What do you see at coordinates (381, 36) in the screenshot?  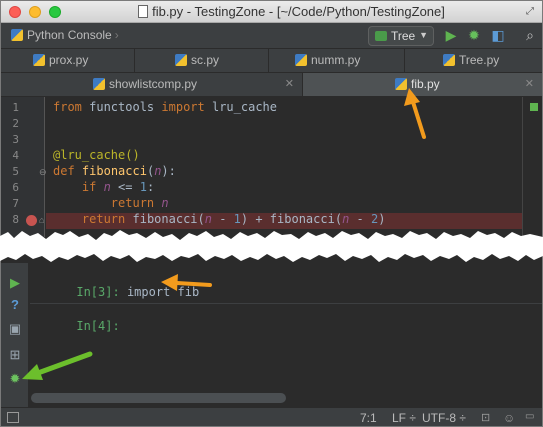 I see `run-config-icon` at bounding box center [381, 36].